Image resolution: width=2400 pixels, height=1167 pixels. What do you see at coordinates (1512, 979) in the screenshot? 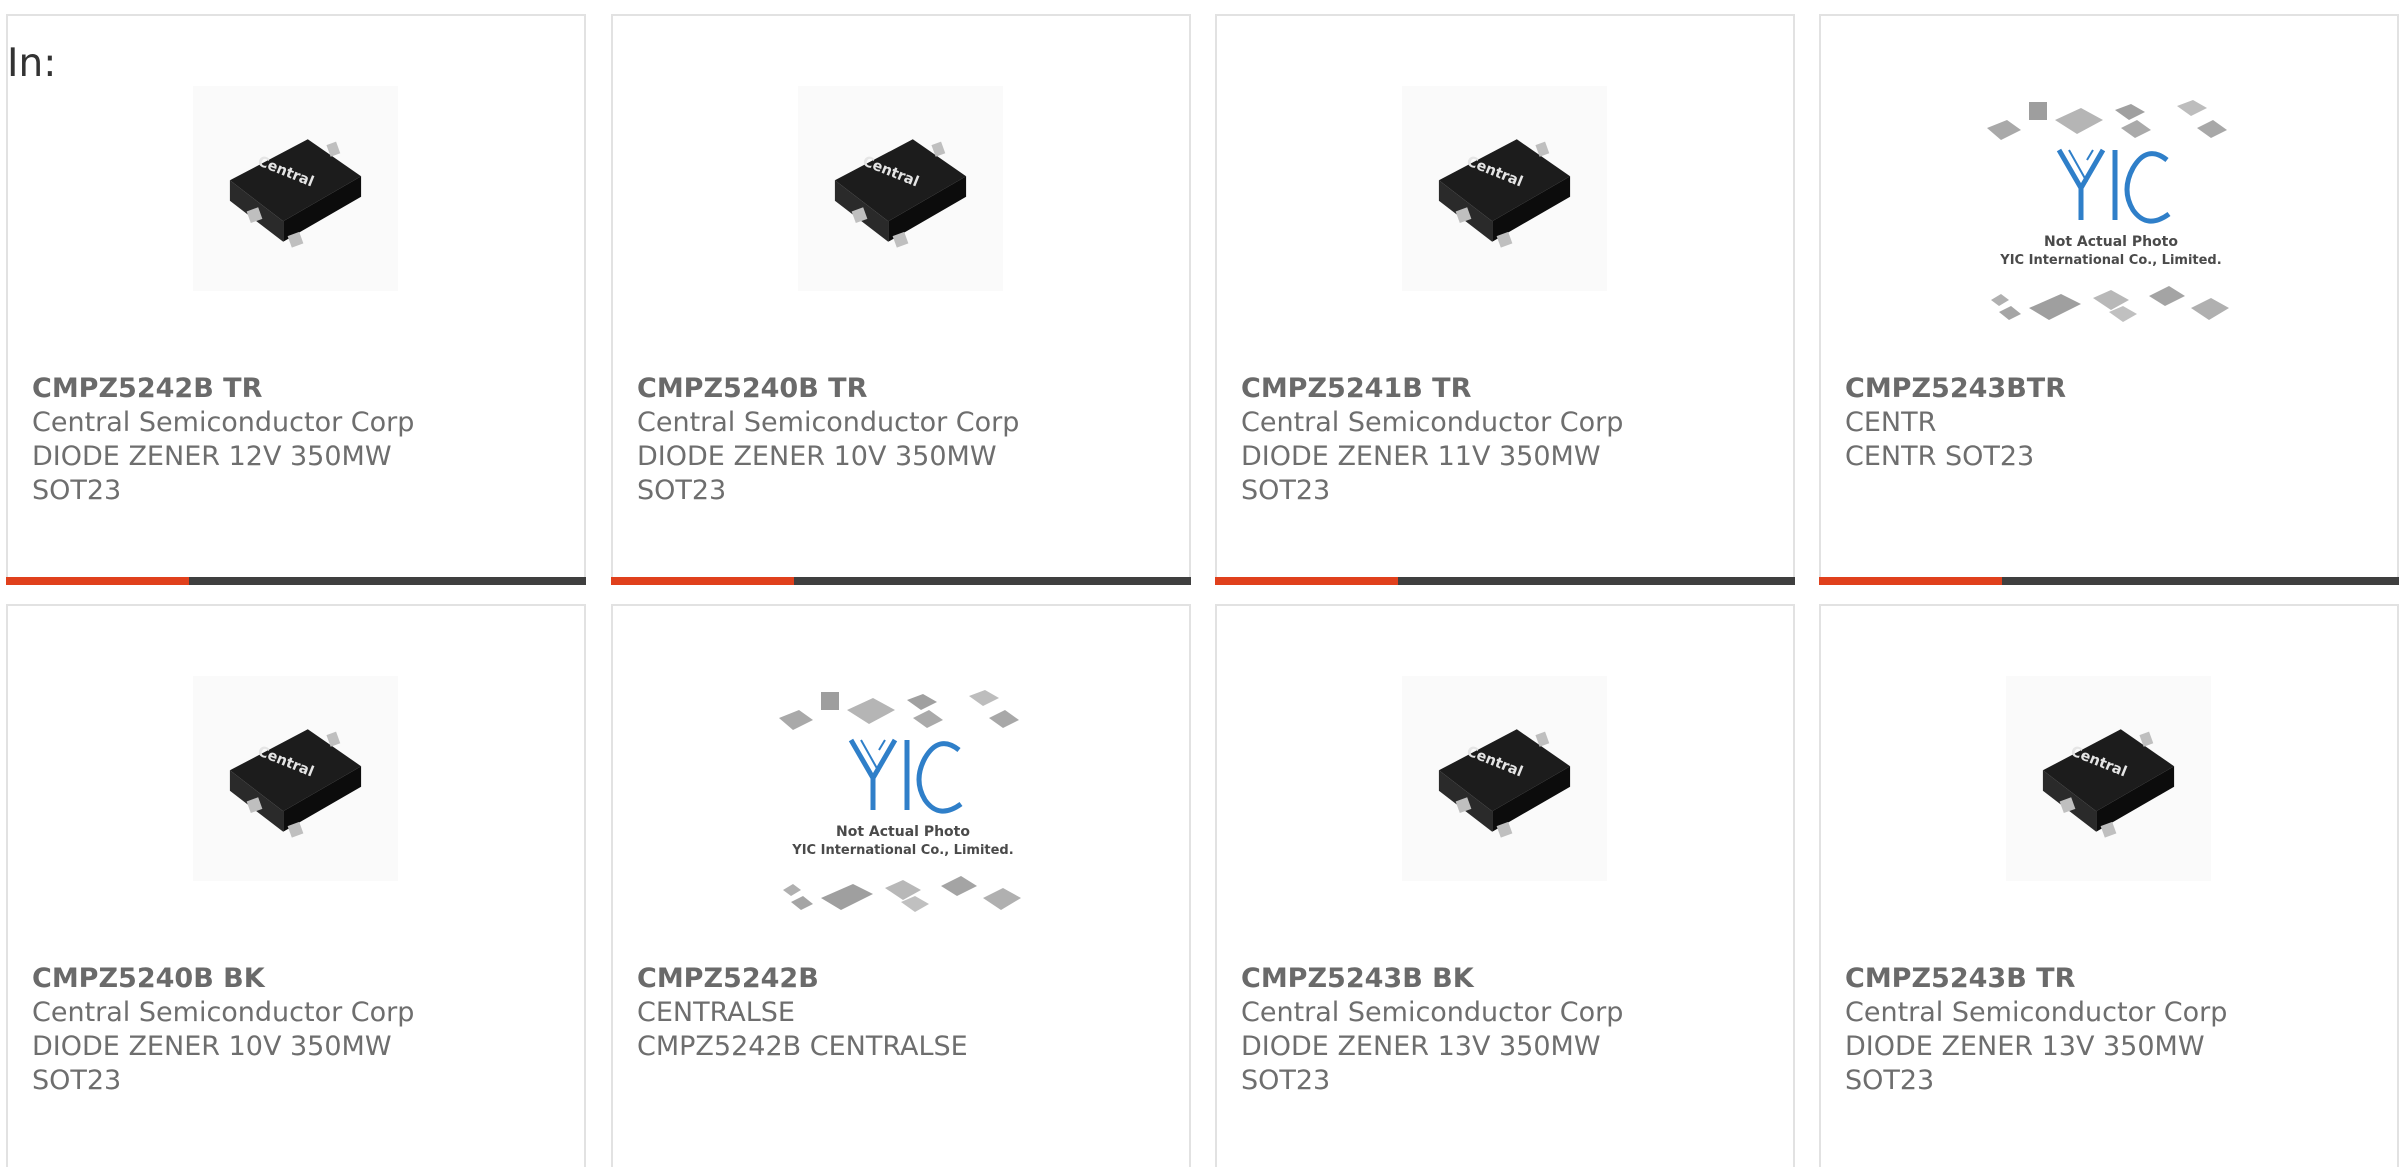
I see `part-number: CMPZ5243B BK` at bounding box center [1512, 979].